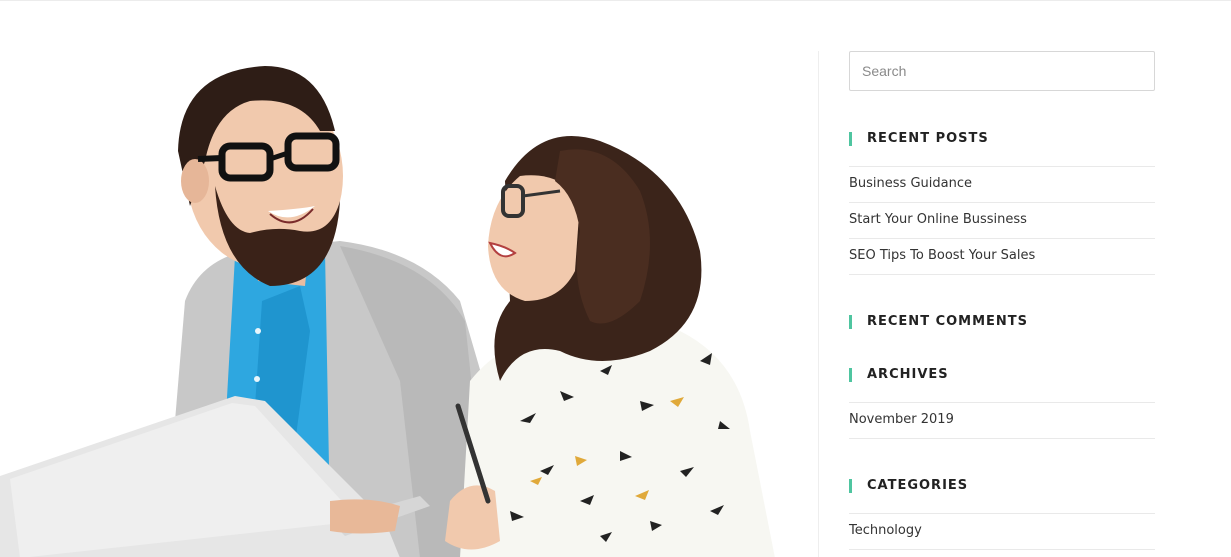  I want to click on widget-recent-comments: RECENT COMMENTS, so click(1002, 322).